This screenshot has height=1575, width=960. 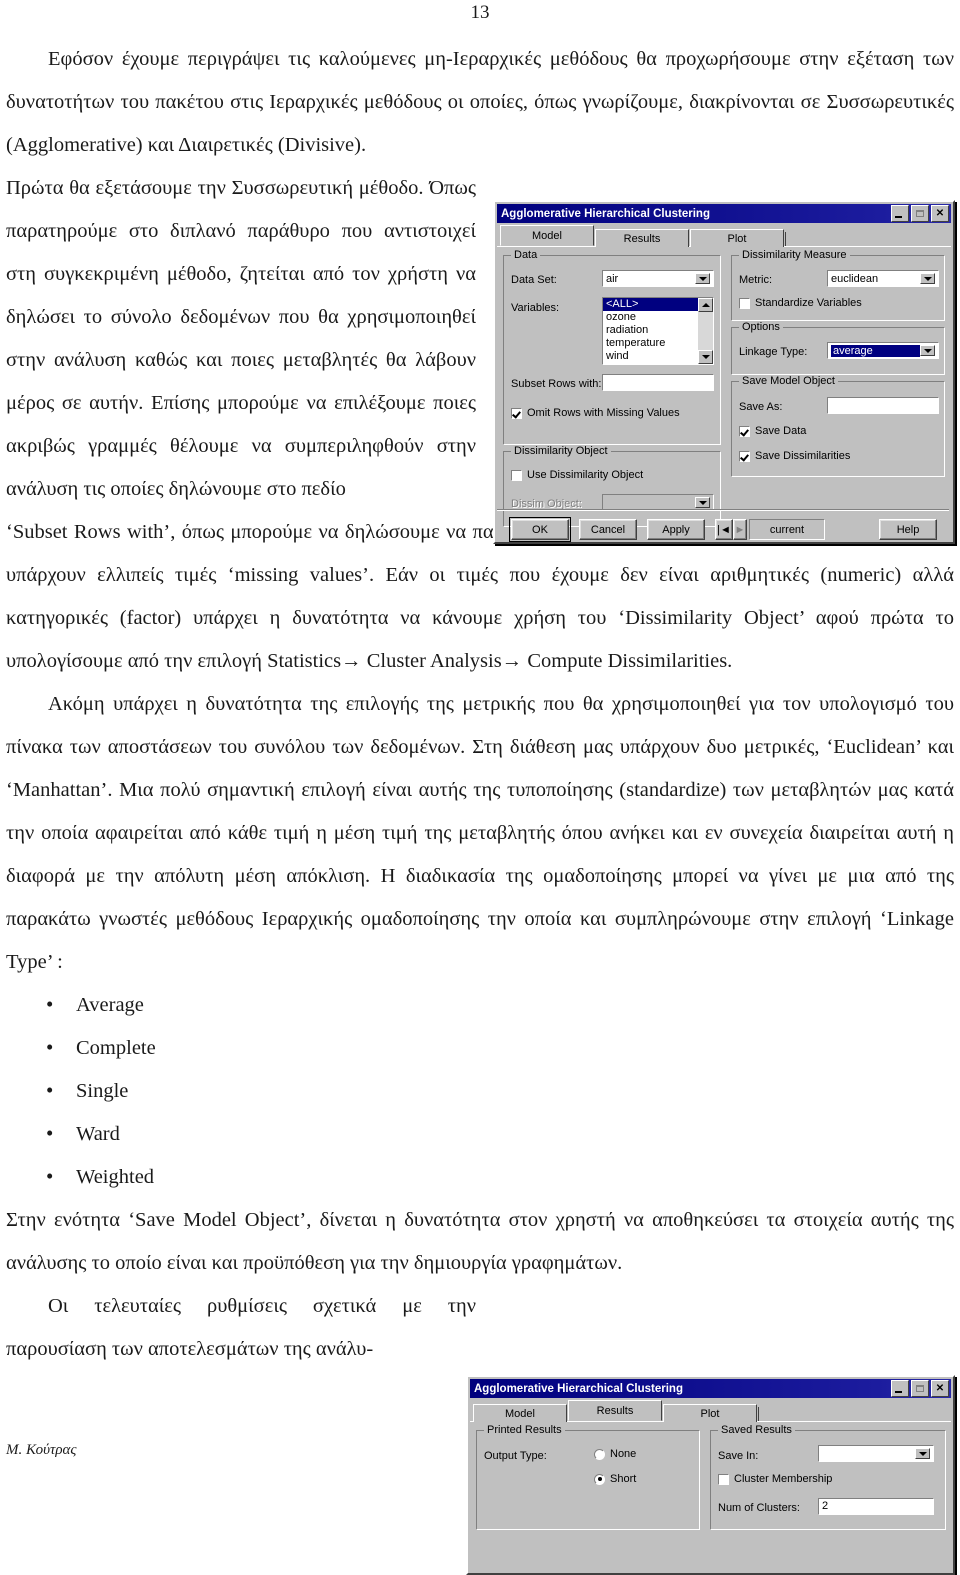 What do you see at coordinates (612, 278) in the screenshot?
I see `data-set-value: air` at bounding box center [612, 278].